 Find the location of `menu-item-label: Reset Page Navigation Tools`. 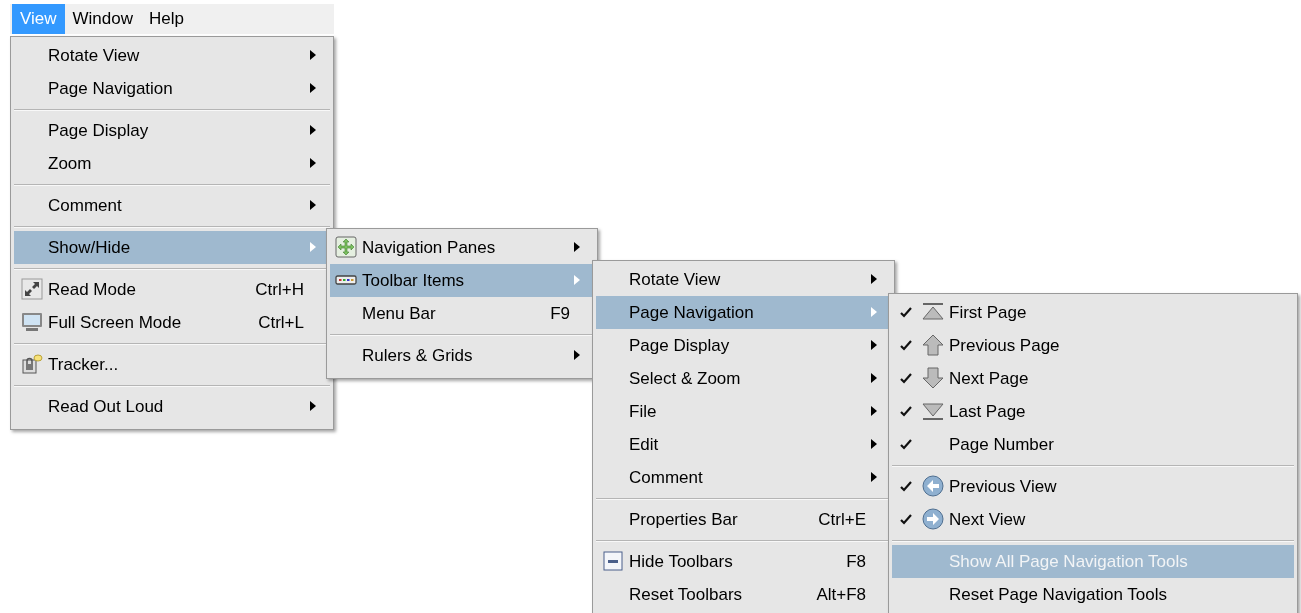

menu-item-label: Reset Page Navigation Tools is located at coordinates (1058, 594).